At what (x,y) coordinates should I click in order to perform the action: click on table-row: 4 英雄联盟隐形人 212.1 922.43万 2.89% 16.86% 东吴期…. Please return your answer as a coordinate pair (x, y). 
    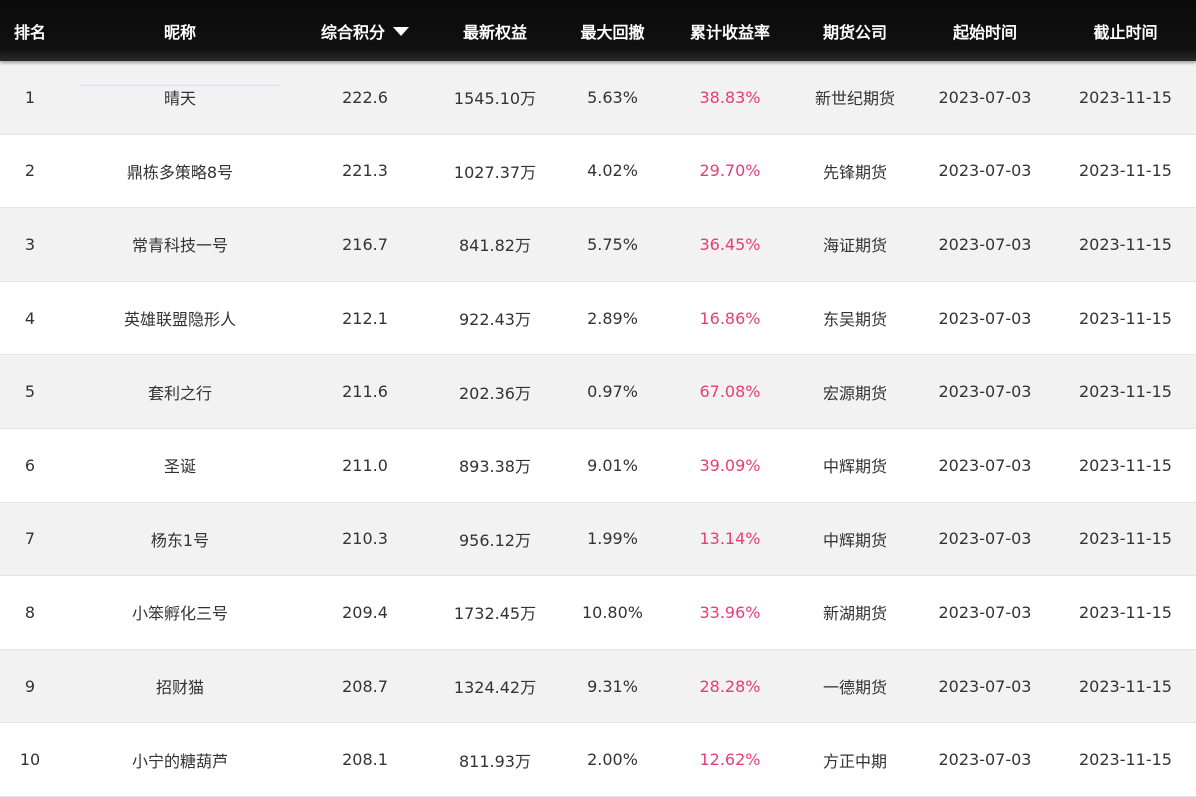
    Looking at the image, I should click on (598, 318).